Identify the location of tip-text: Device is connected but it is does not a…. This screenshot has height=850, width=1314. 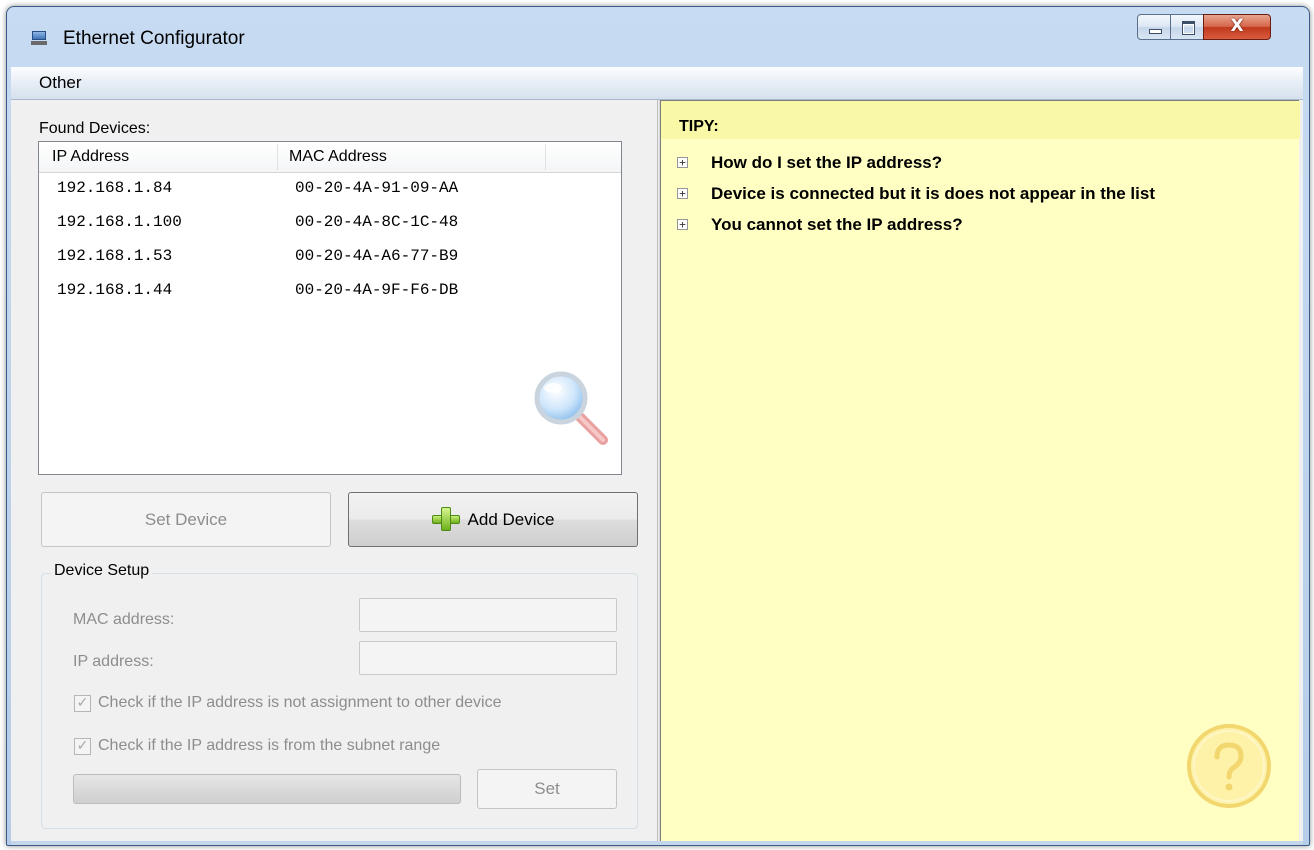
(933, 193).